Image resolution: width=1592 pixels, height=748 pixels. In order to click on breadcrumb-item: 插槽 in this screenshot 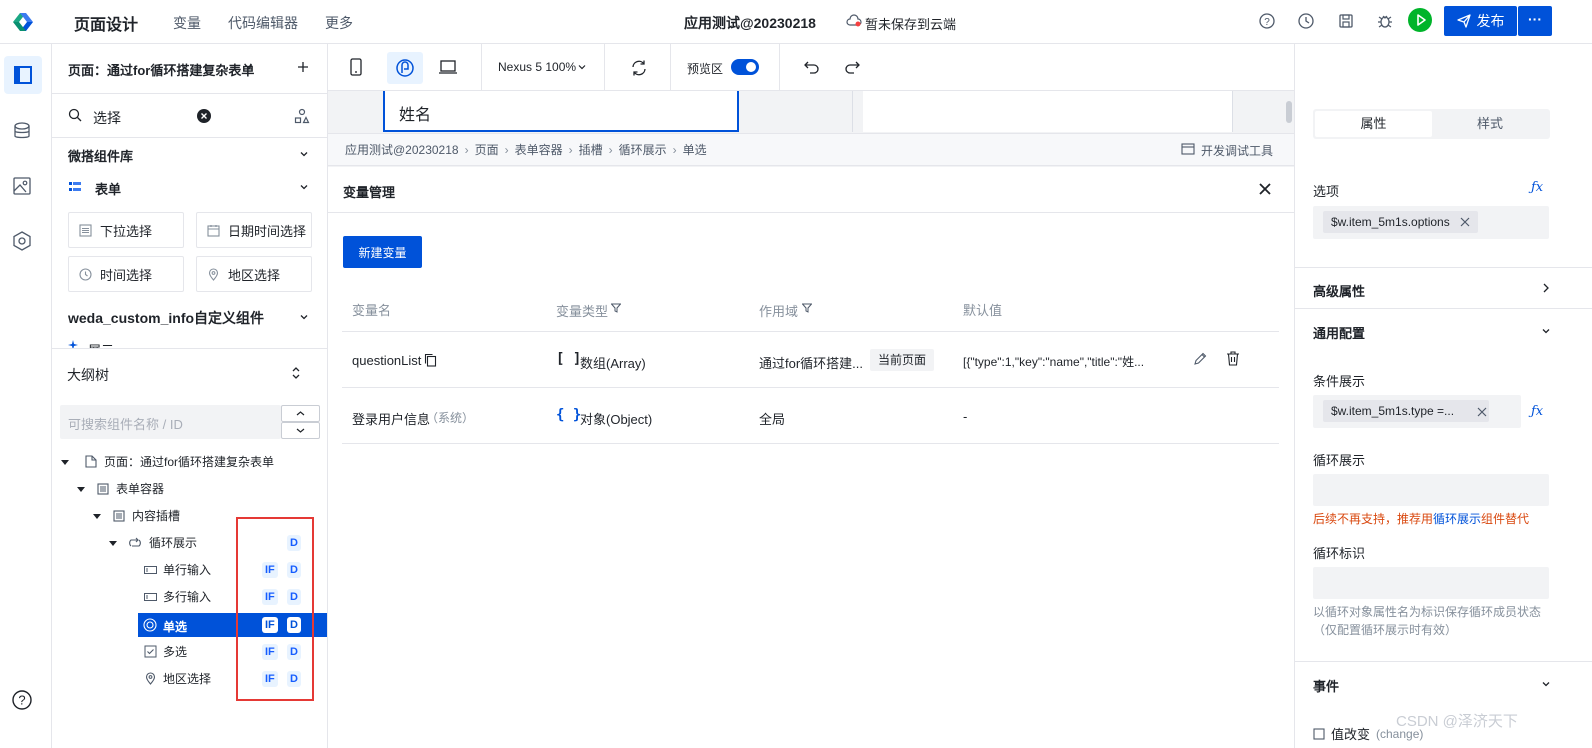, I will do `click(591, 149)`.